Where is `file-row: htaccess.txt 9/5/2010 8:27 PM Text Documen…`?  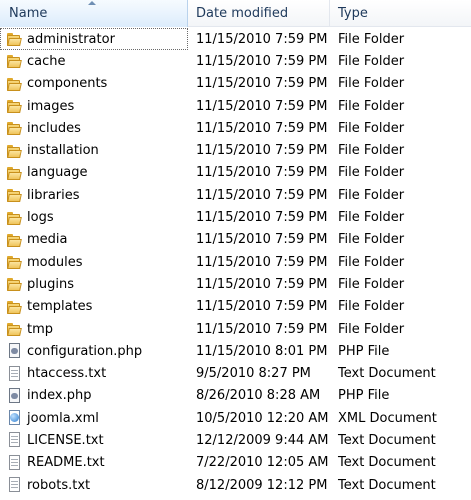
file-row: htaccess.txt 9/5/2010 8:27 PM Text Documen… is located at coordinates (235, 373).